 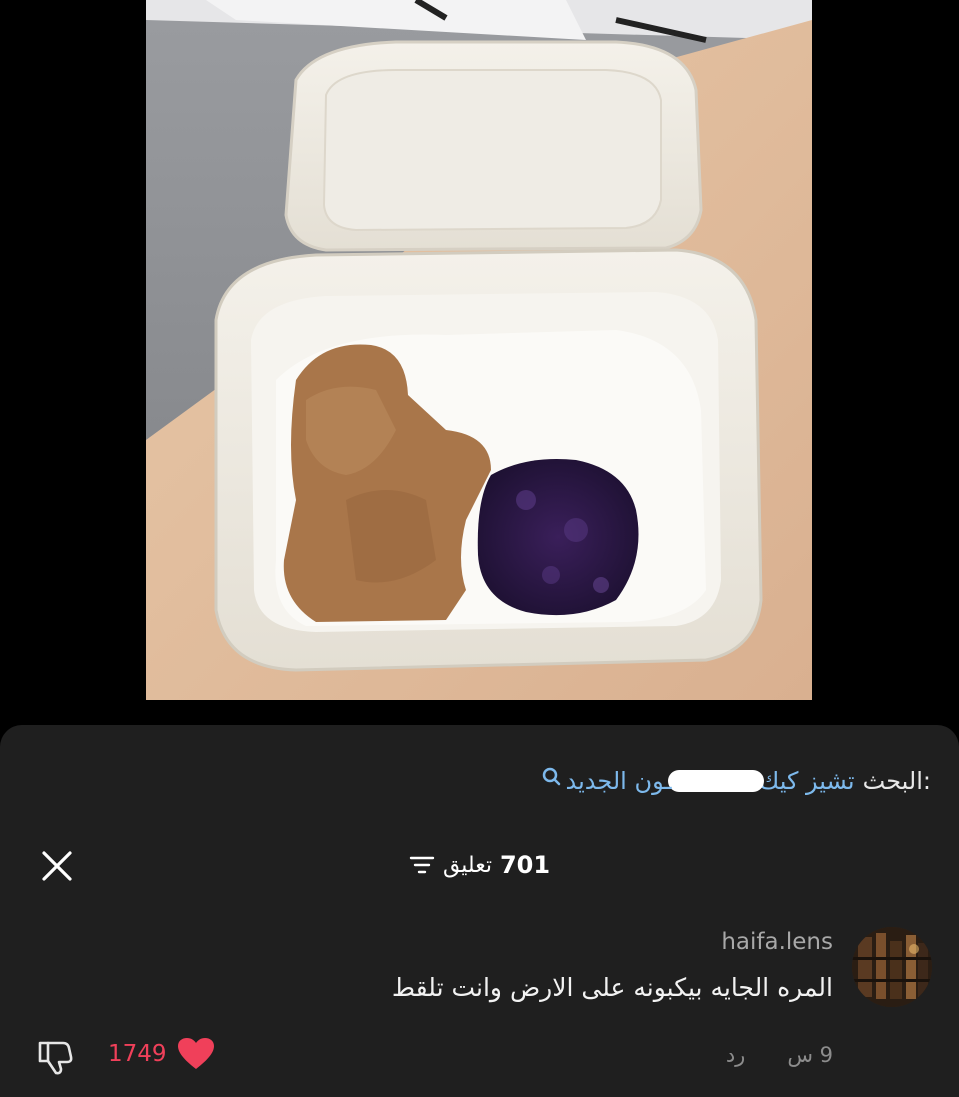 I want to click on comment-count-number: 701, so click(x=525, y=865).